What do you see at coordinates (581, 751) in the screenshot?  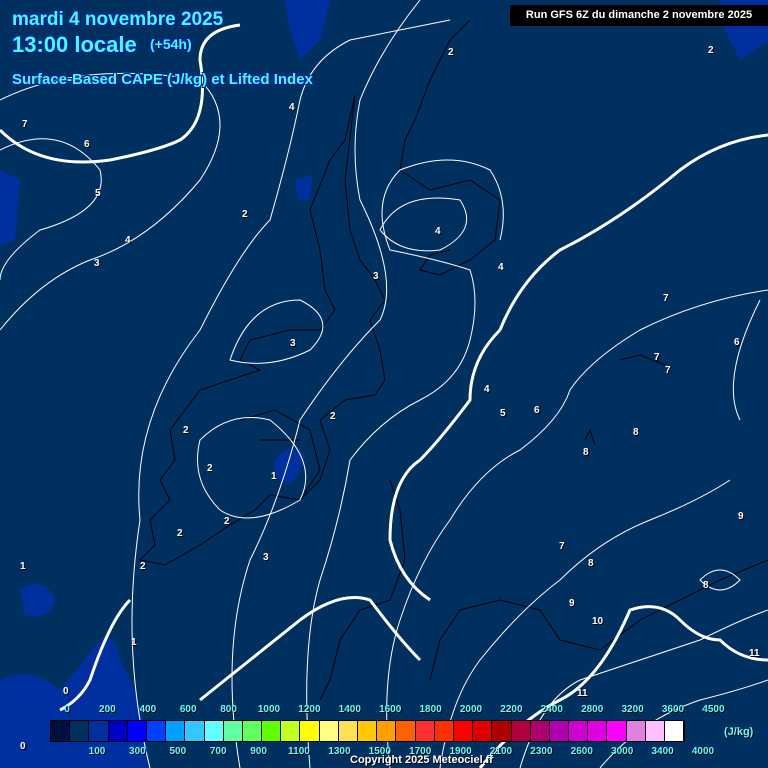 I see `legend-tick-bottom: 2600` at bounding box center [581, 751].